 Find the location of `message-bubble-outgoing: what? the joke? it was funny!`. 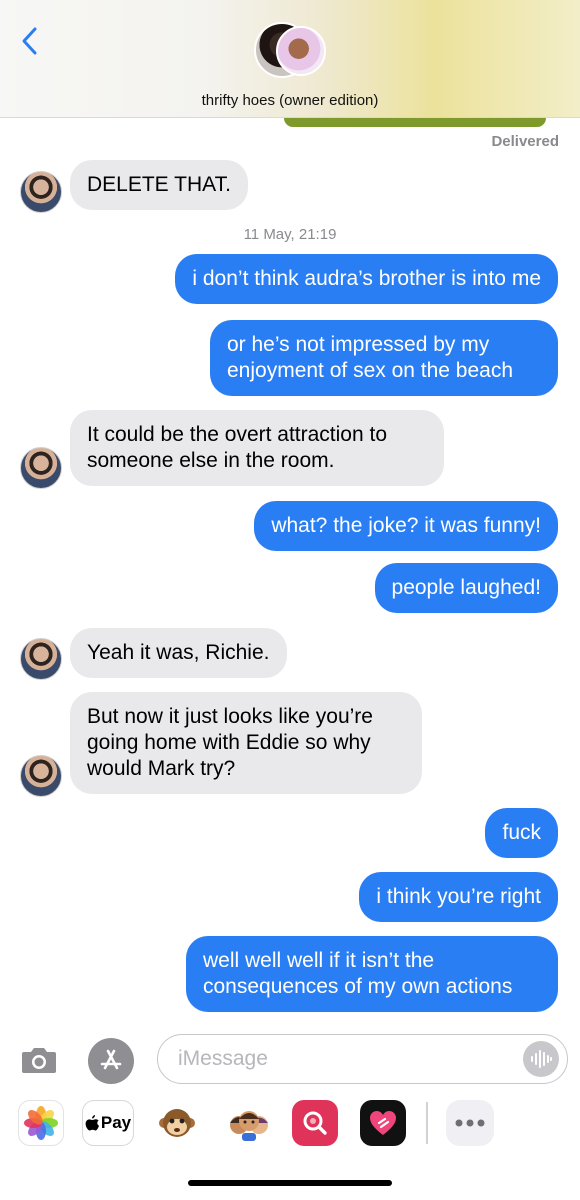

message-bubble-outgoing: what? the joke? it was funny! is located at coordinates (406, 526).